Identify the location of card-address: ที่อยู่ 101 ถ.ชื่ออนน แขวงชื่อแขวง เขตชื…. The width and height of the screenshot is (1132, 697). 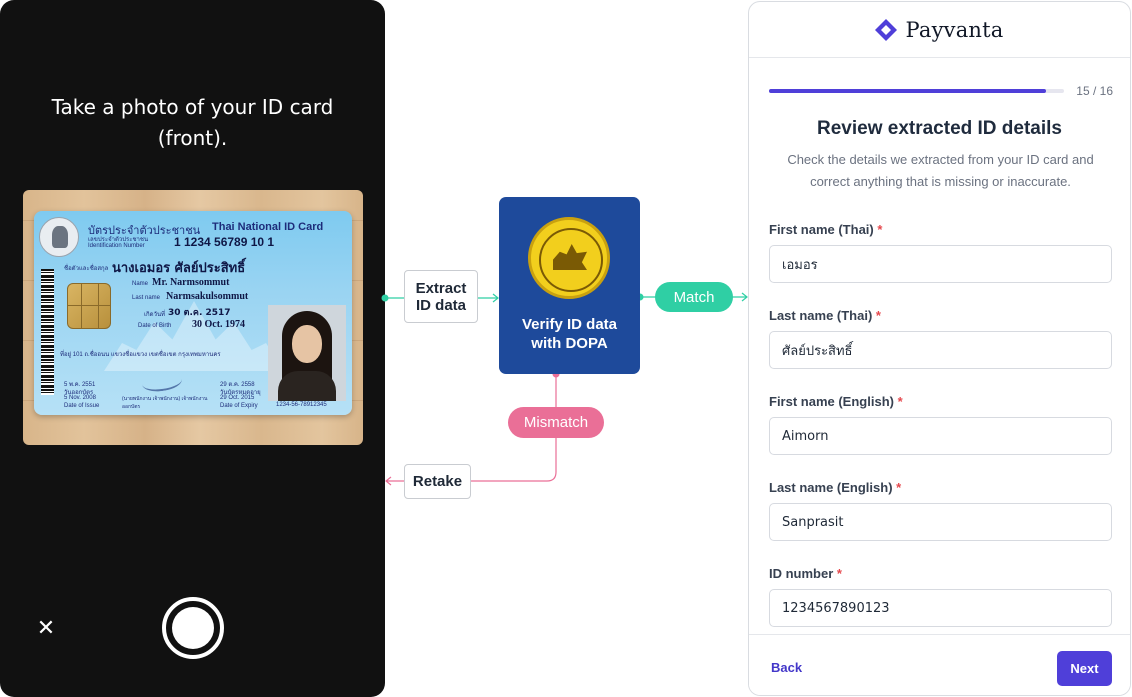
(140, 355).